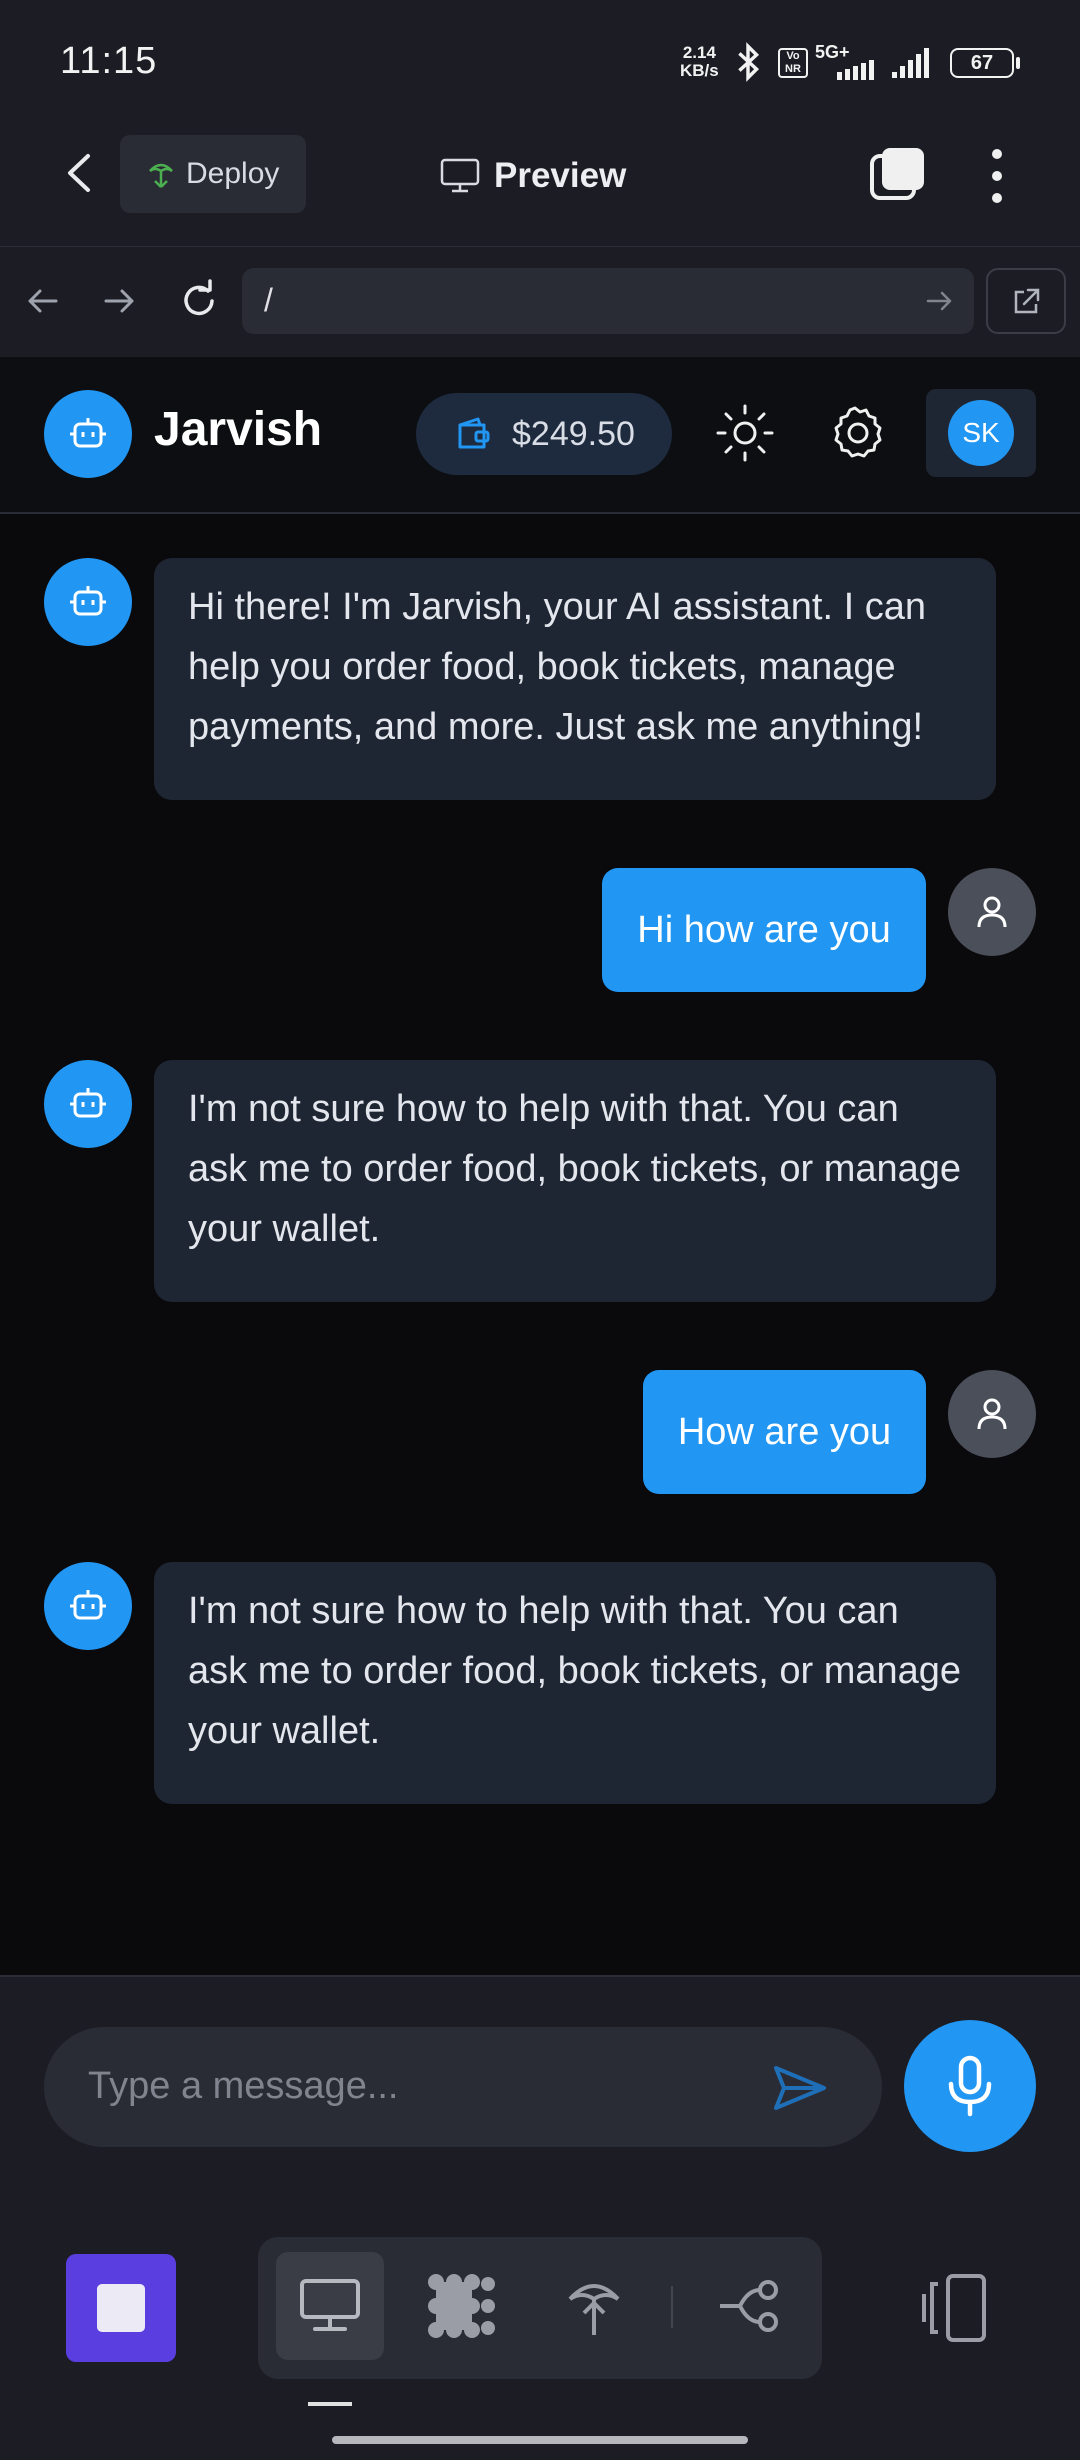  I want to click on reload-button, so click(199, 301).